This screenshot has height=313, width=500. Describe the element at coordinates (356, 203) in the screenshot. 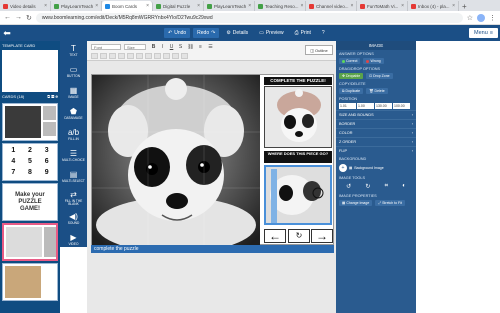

I see `change-image-button: ▦ Change Image` at that location.